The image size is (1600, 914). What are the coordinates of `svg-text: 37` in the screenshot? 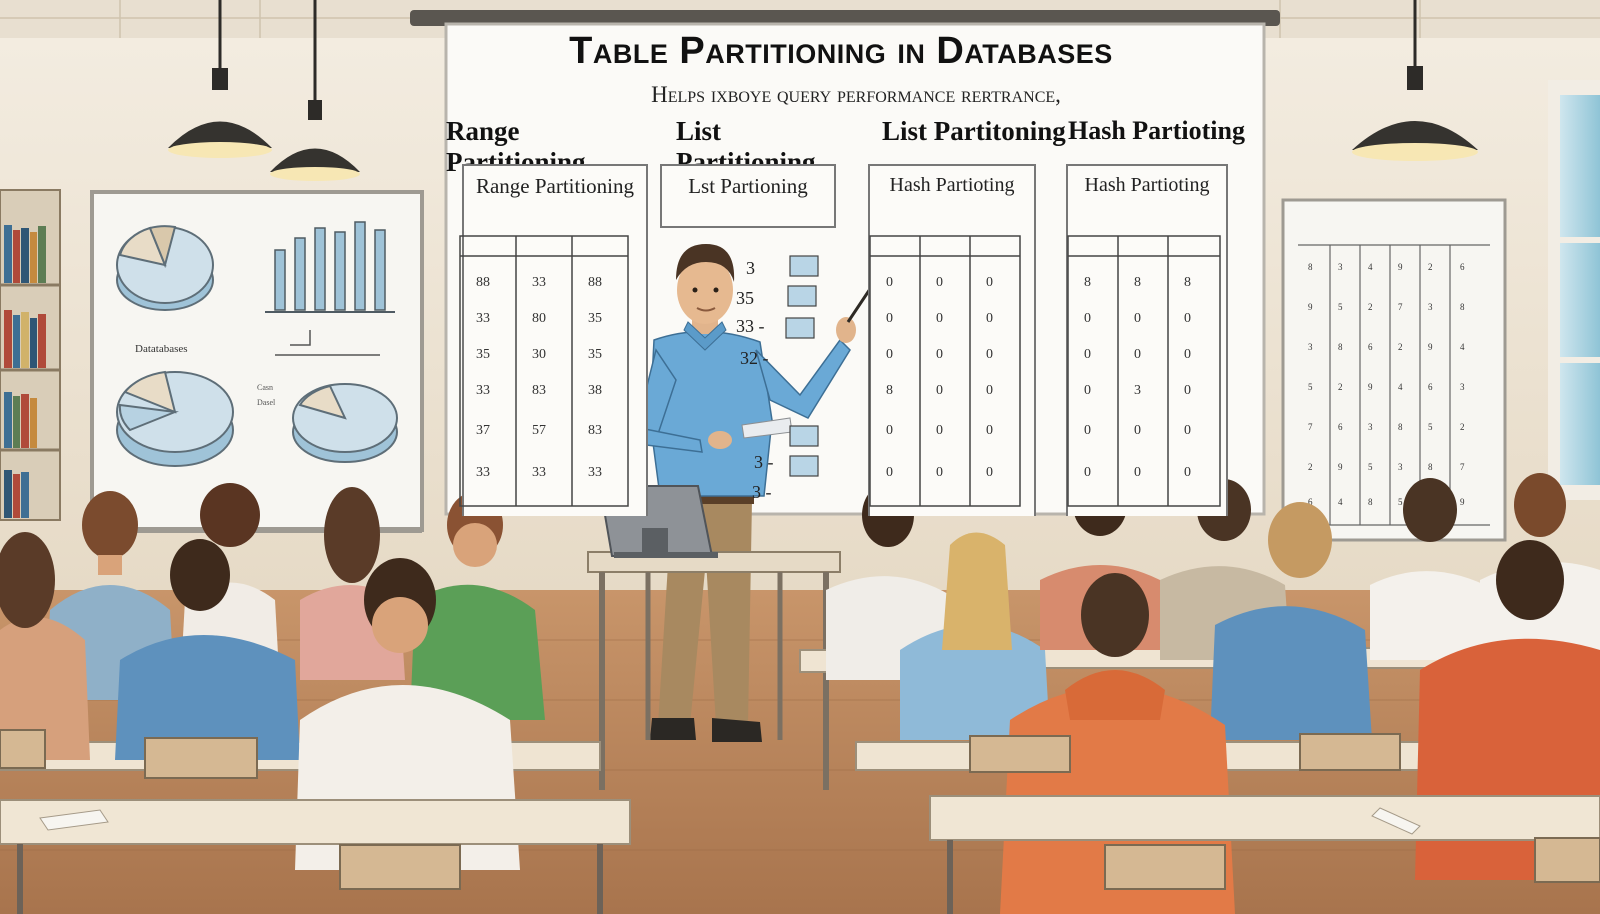 It's located at (483, 430).